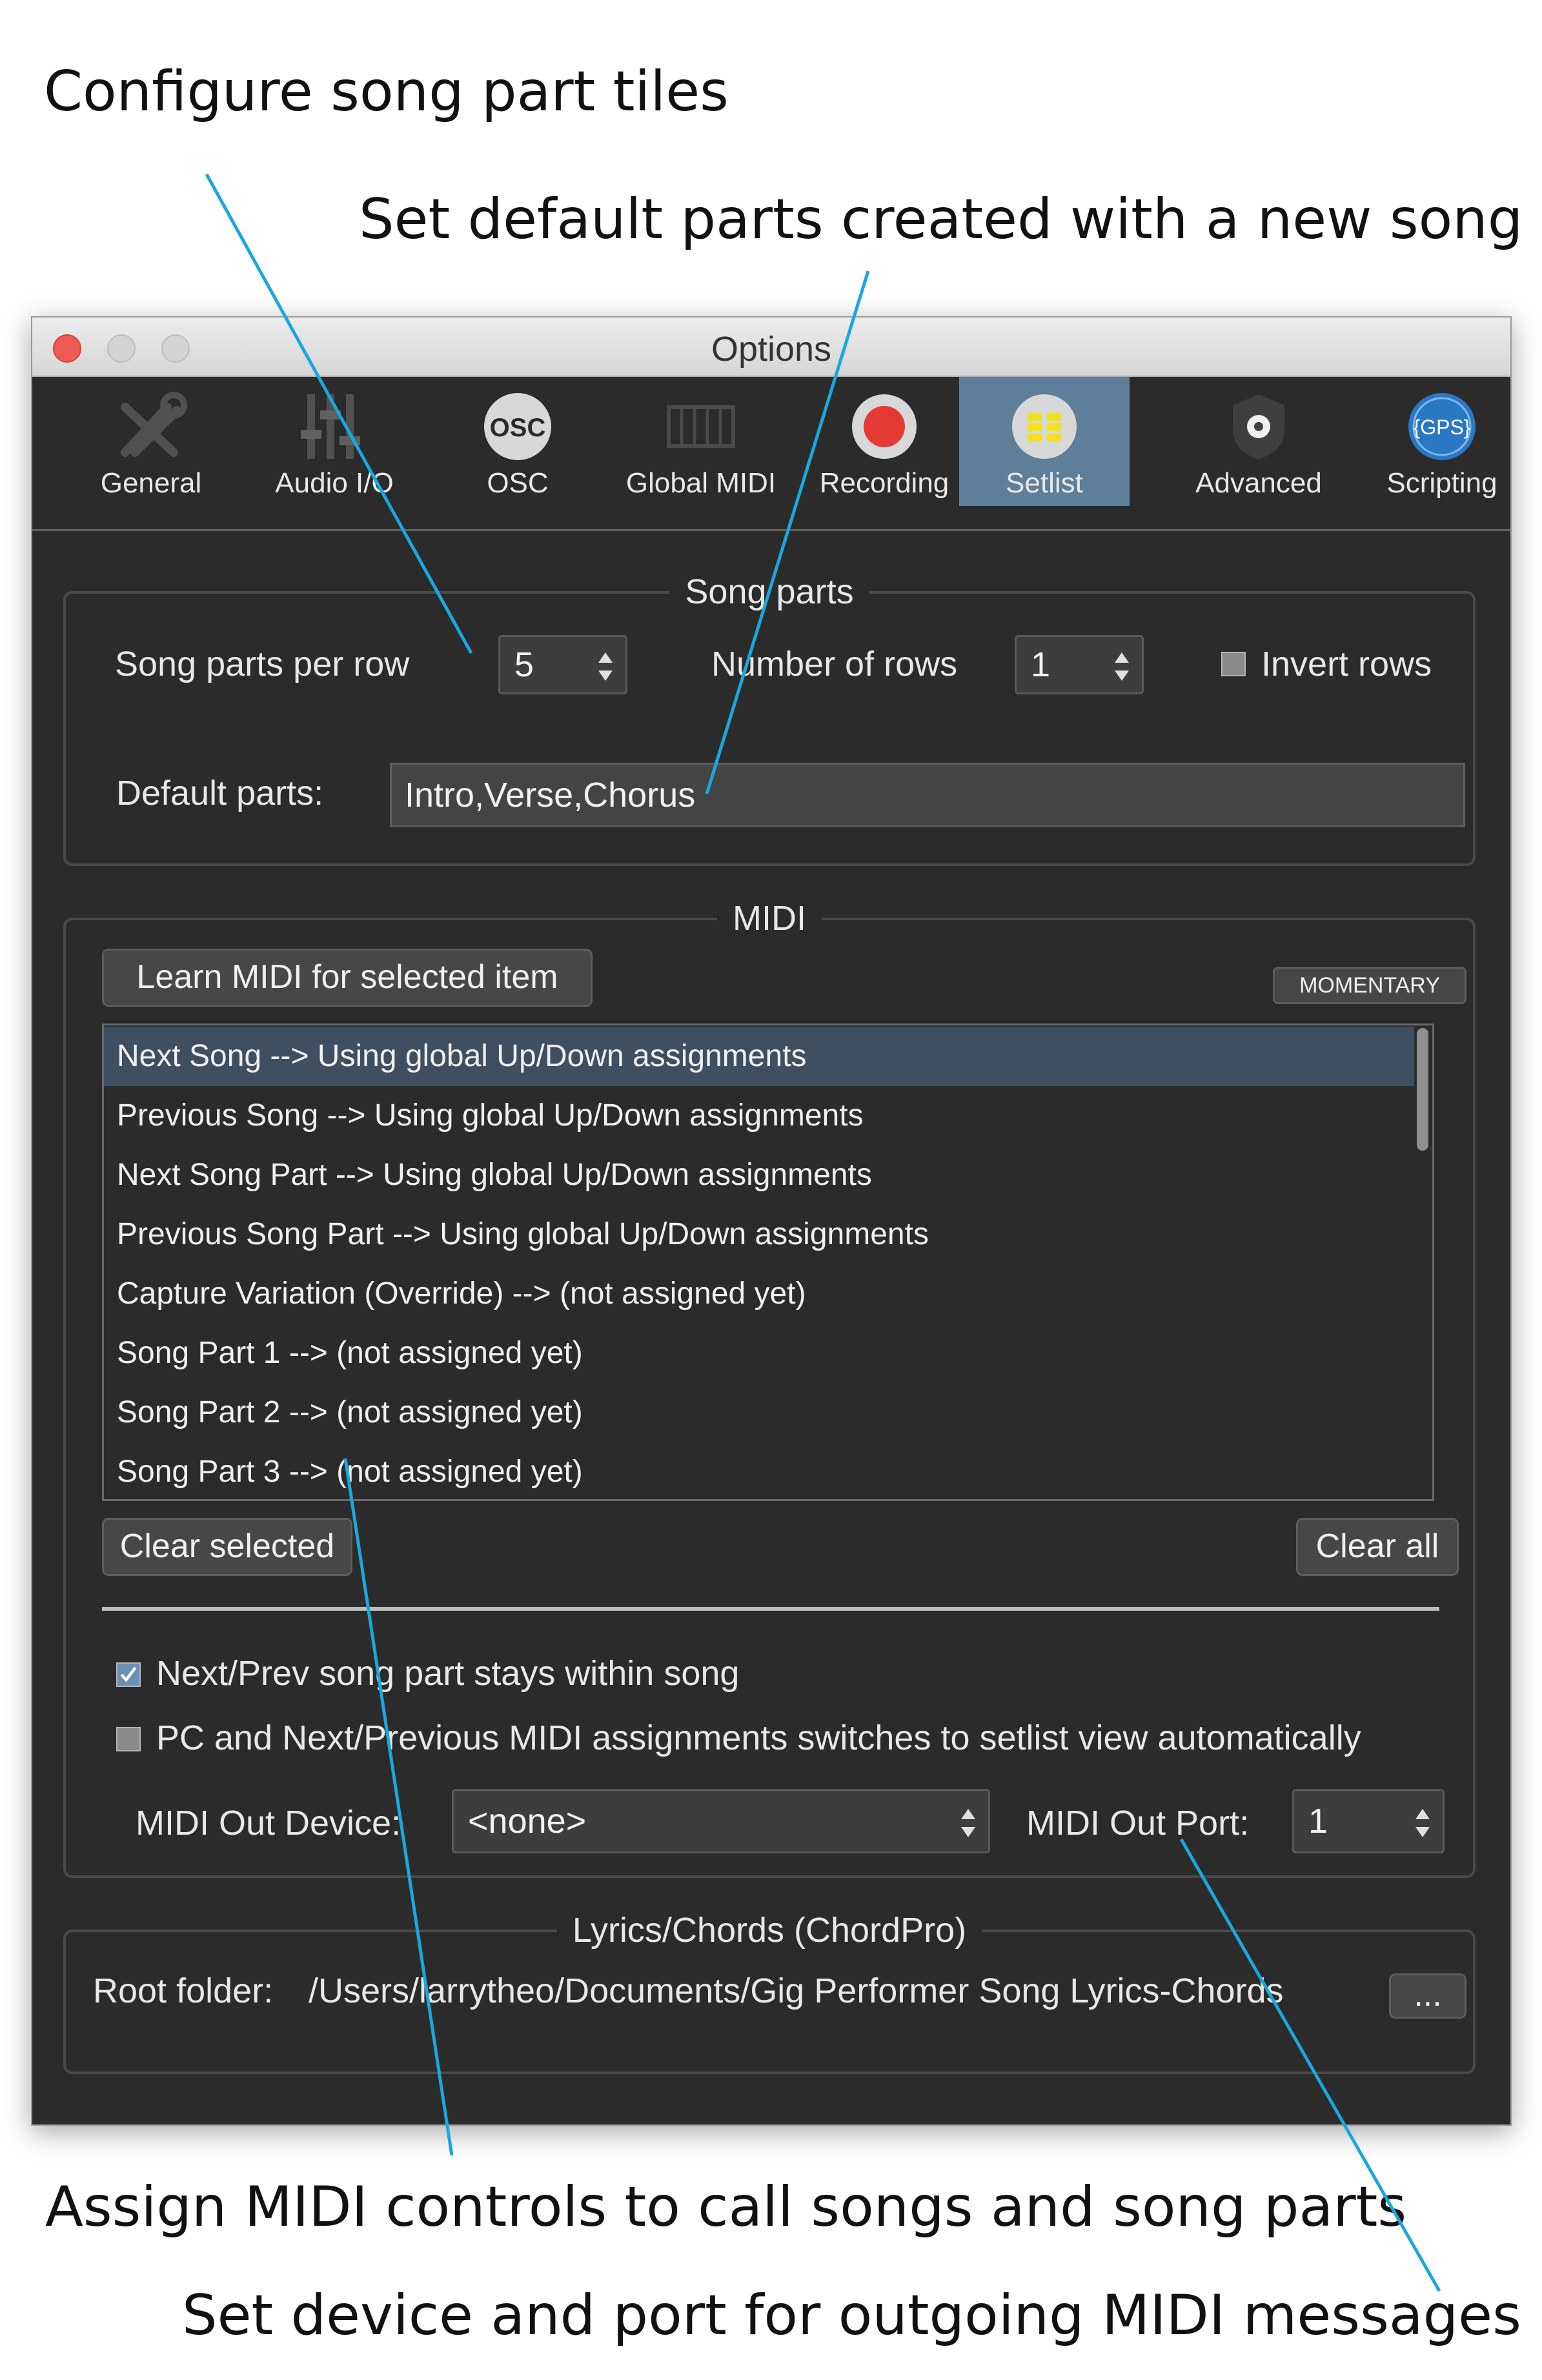 This screenshot has height=2380, width=1542. What do you see at coordinates (884, 483) in the screenshot?
I see `tab-label: Recording` at bounding box center [884, 483].